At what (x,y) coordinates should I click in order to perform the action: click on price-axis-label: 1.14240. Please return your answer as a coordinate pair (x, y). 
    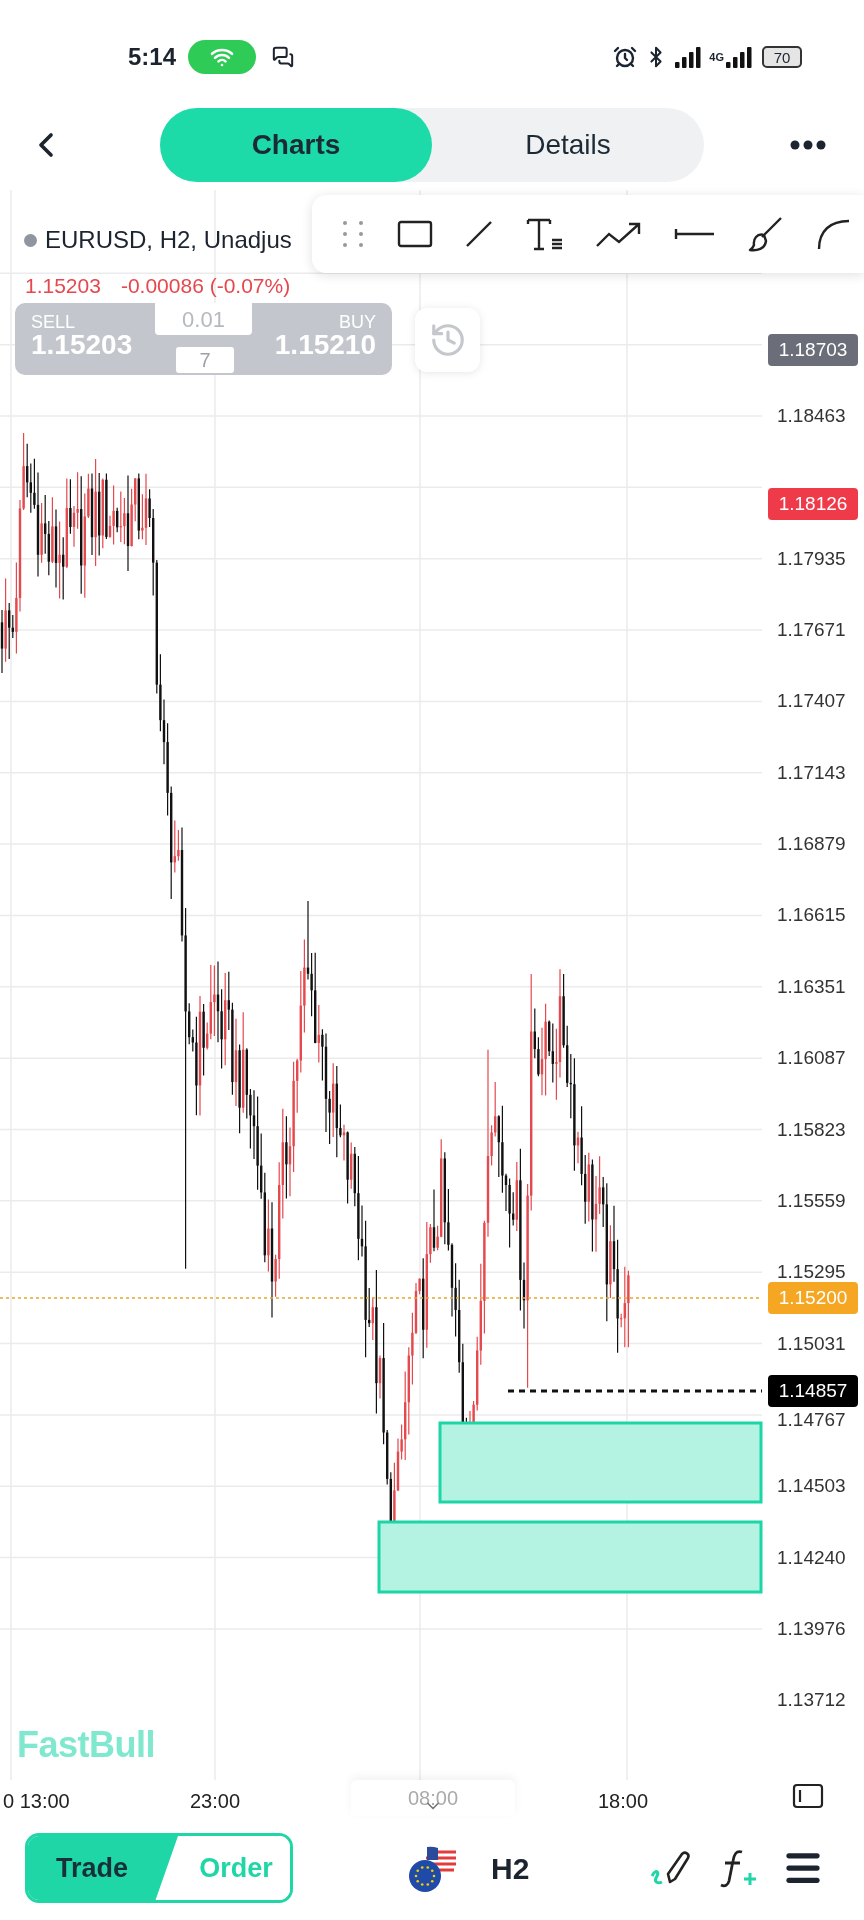
    Looking at the image, I should click on (811, 1557).